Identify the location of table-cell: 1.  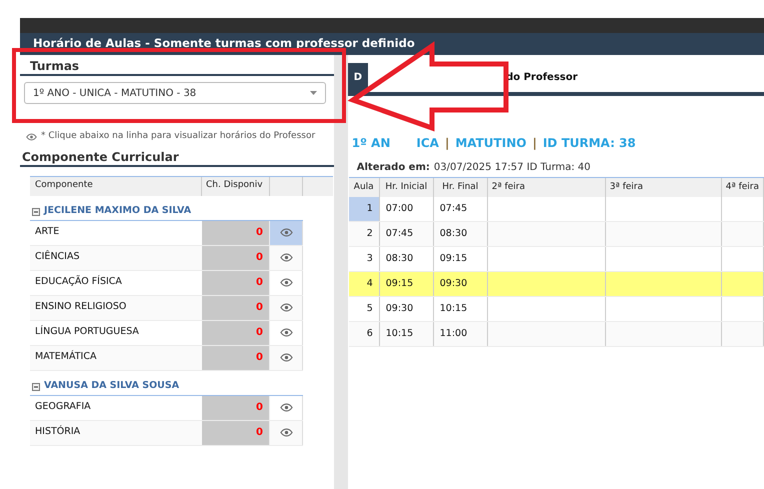
(364, 209).